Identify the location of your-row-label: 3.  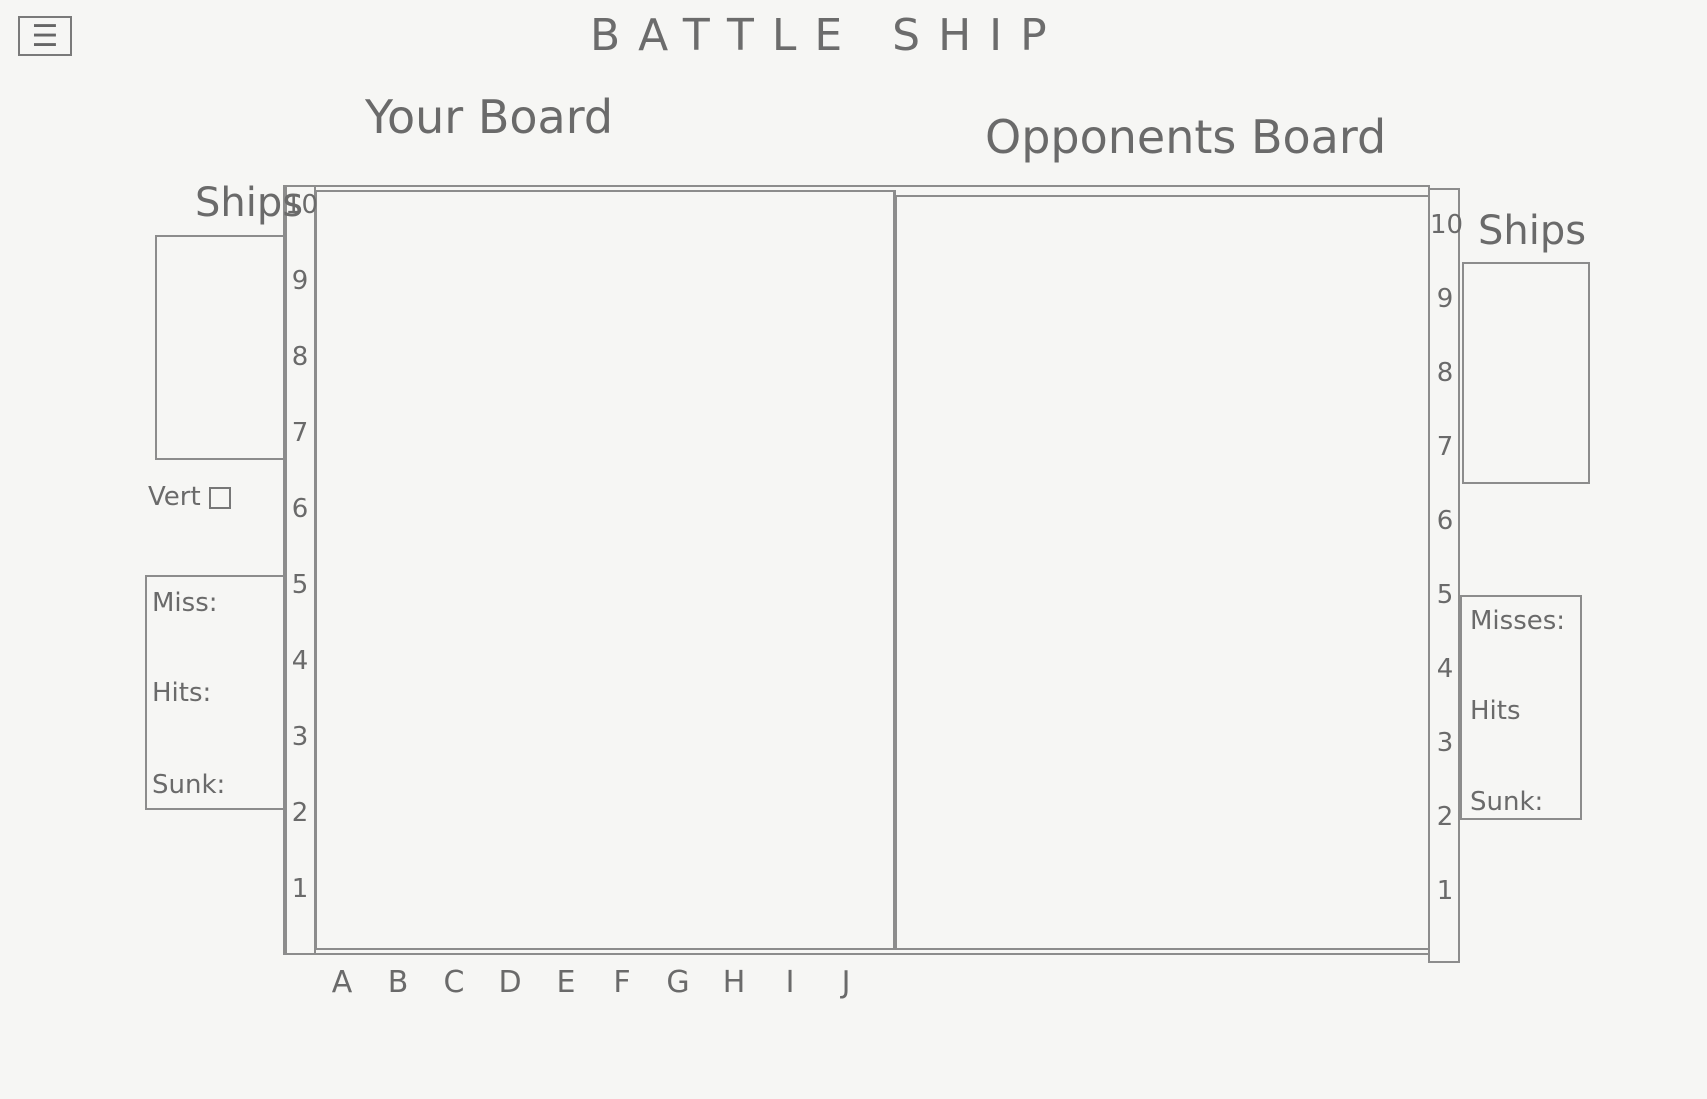
(300, 737).